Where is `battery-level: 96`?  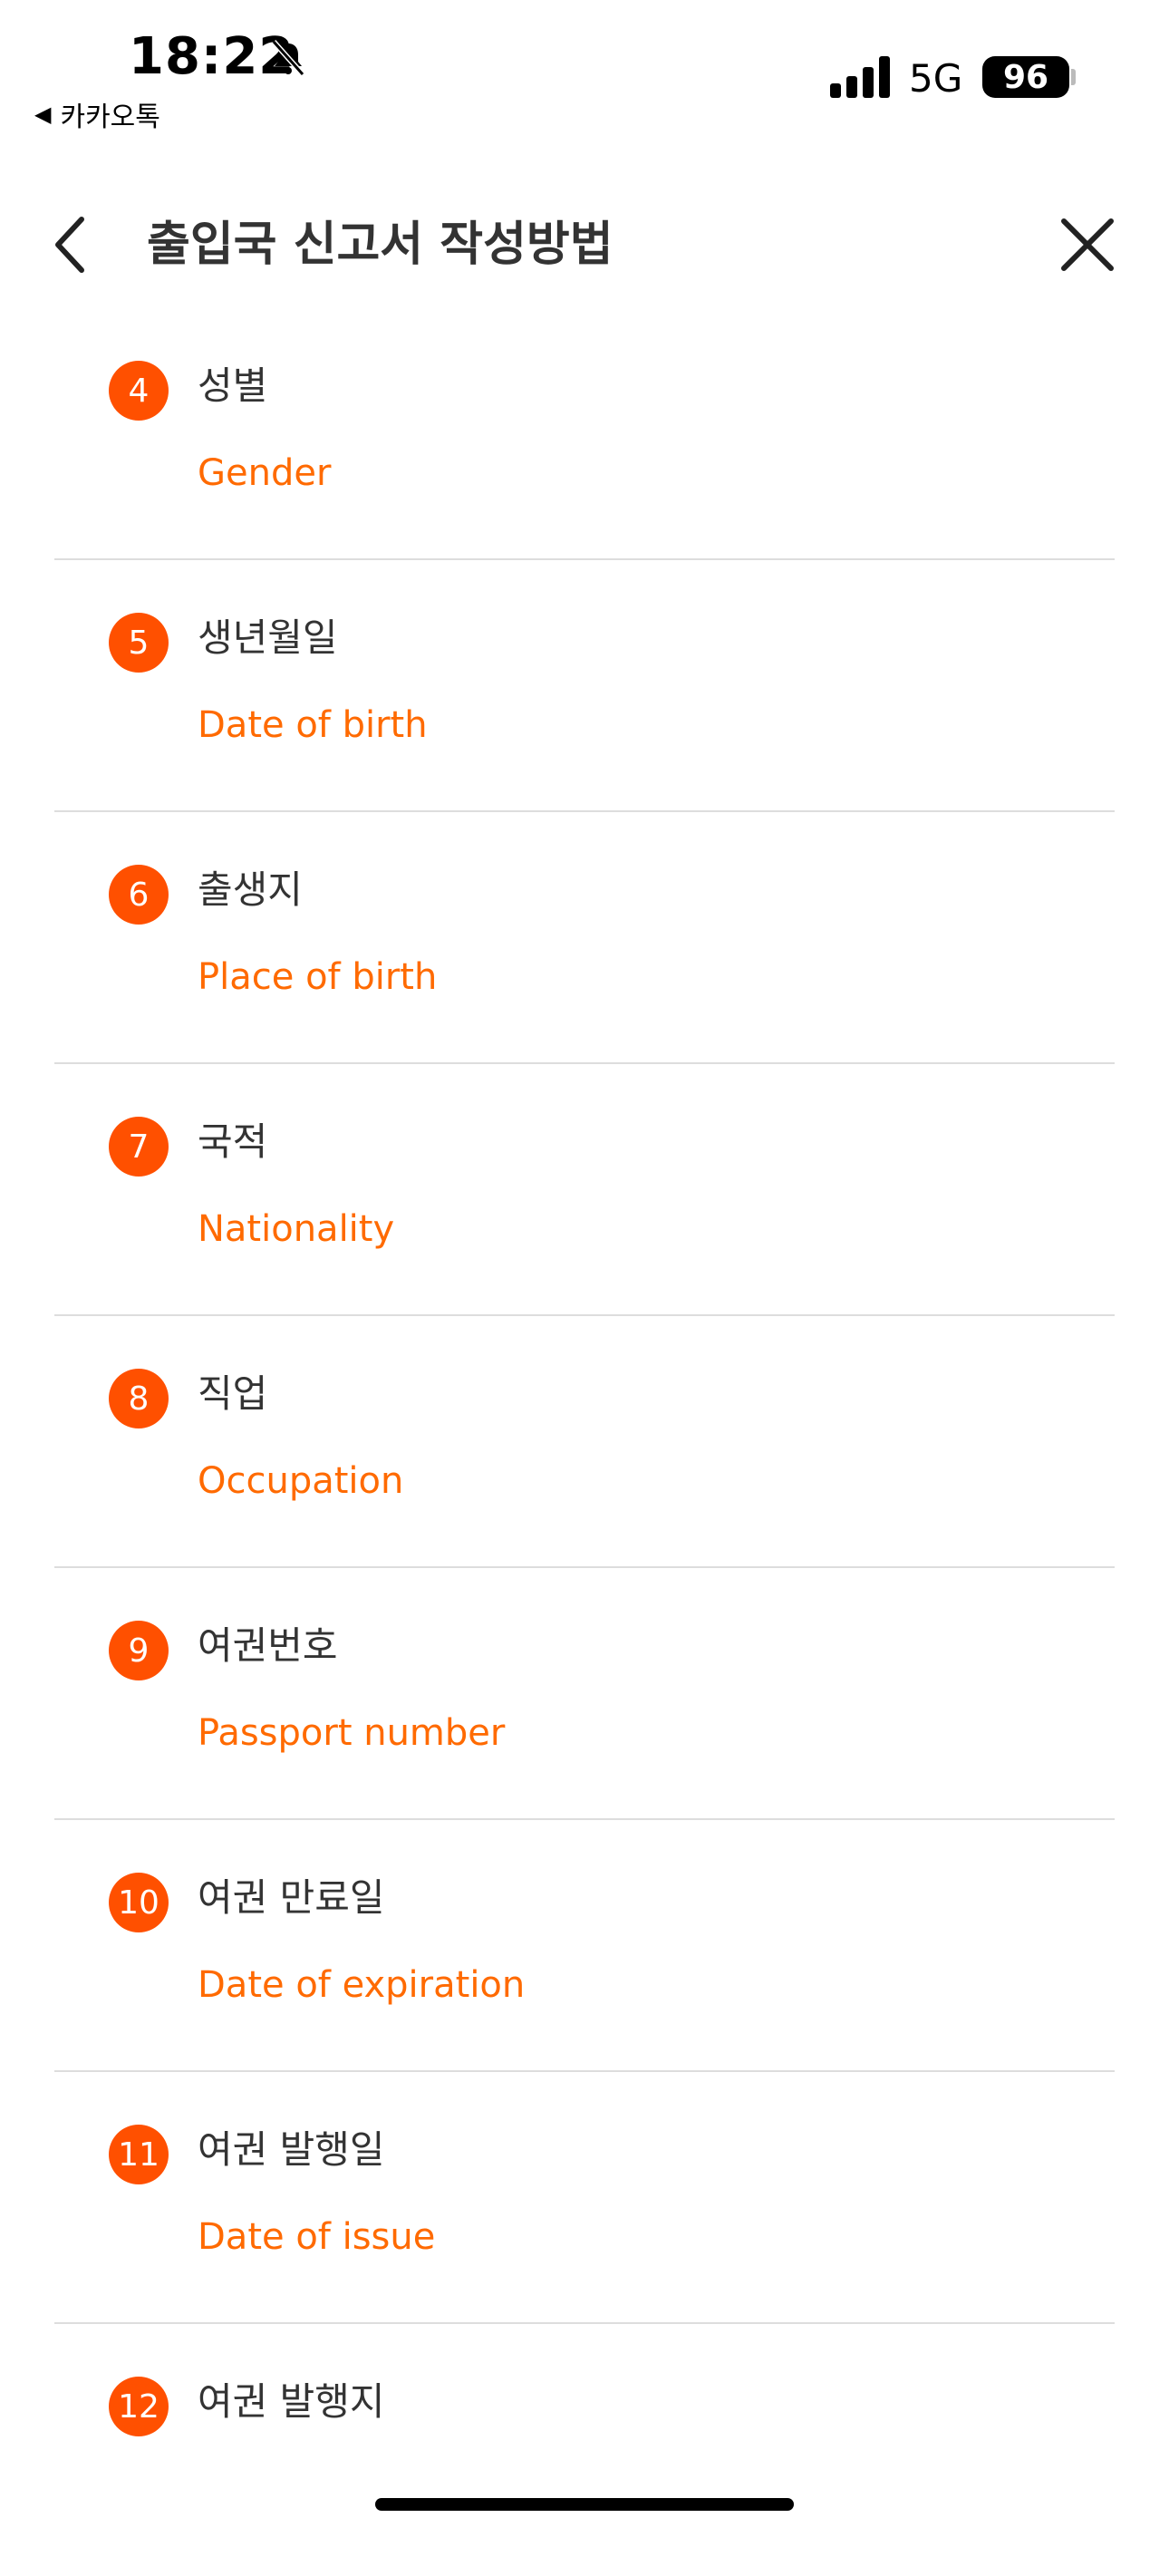
battery-level: 96 is located at coordinates (1025, 77).